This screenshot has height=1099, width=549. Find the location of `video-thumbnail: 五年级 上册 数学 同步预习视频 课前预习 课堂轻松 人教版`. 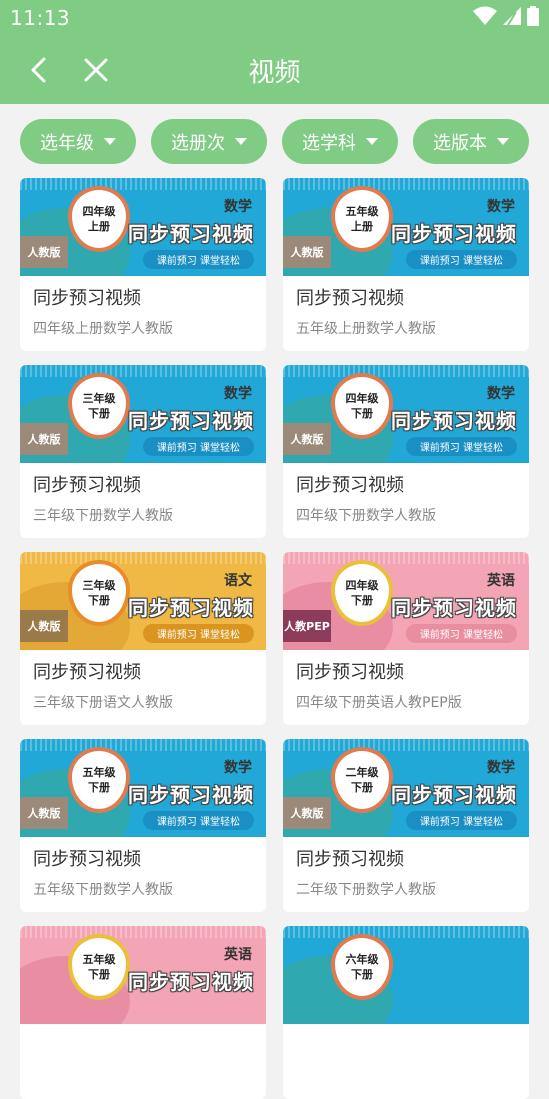

video-thumbnail: 五年级 上册 数学 同步预习视频 课前预习 课堂轻松 人教版 is located at coordinates (406, 227).